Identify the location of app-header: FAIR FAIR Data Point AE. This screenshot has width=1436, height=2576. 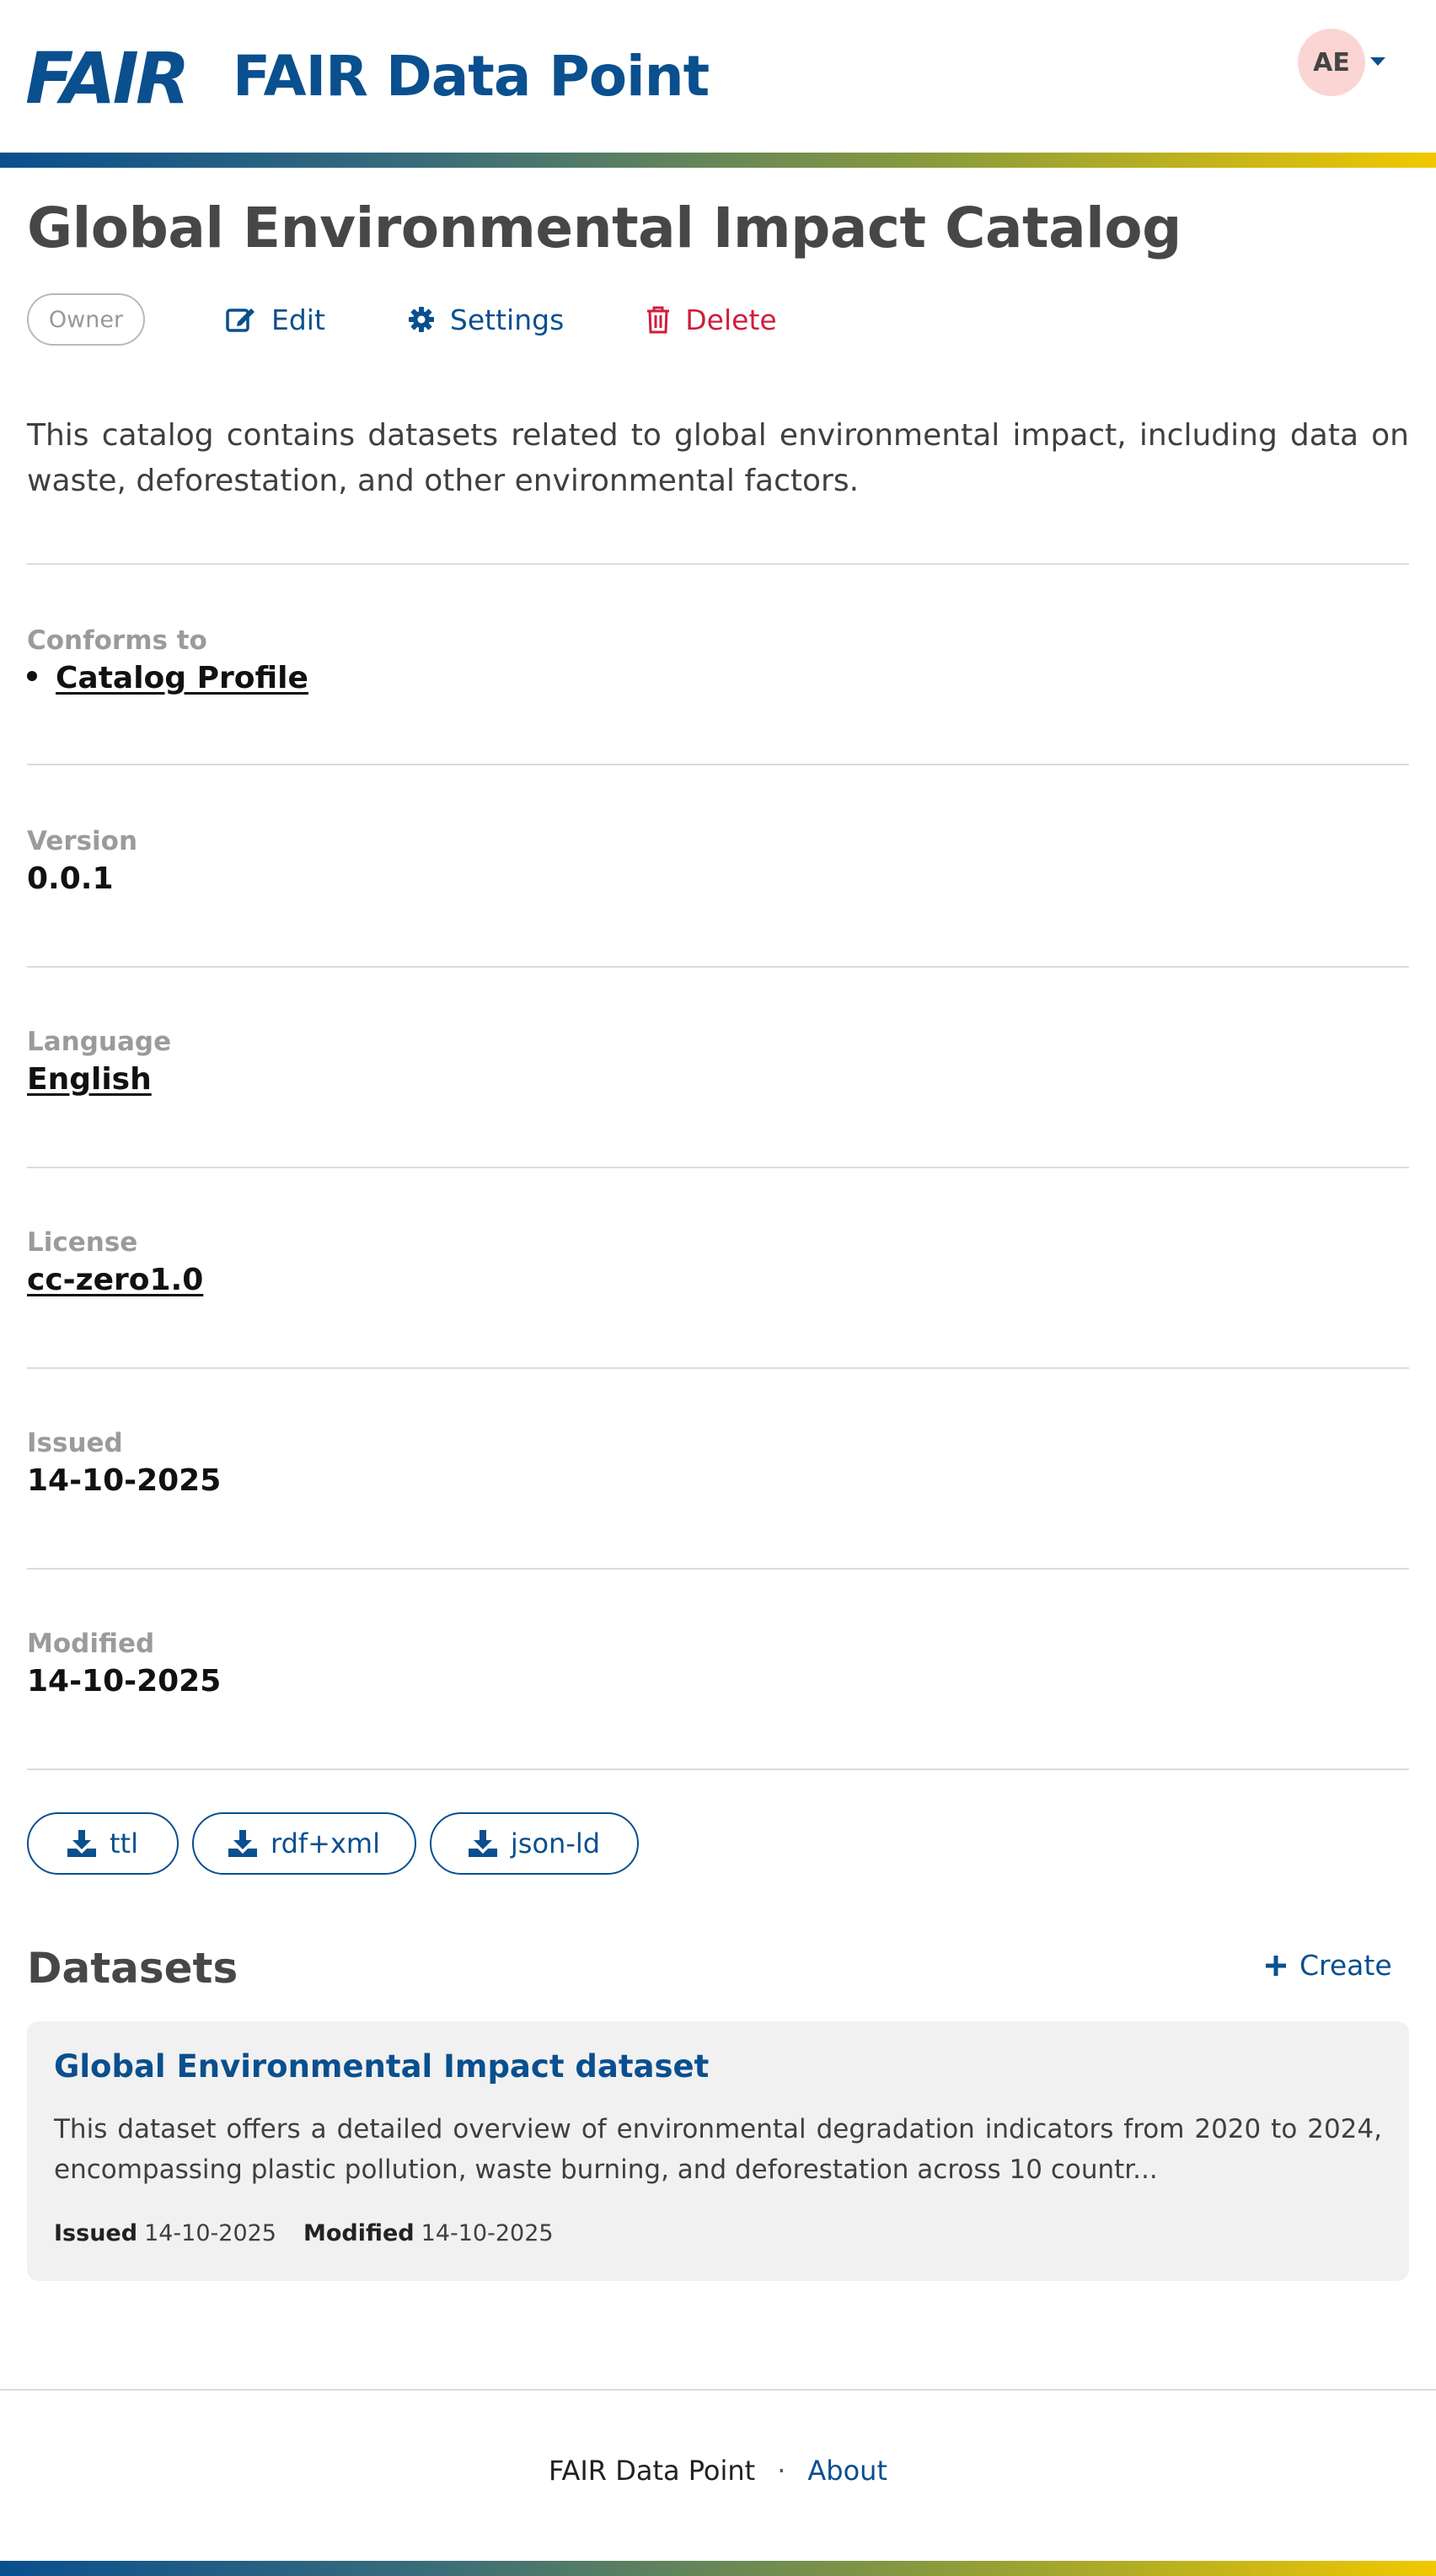
(718, 76).